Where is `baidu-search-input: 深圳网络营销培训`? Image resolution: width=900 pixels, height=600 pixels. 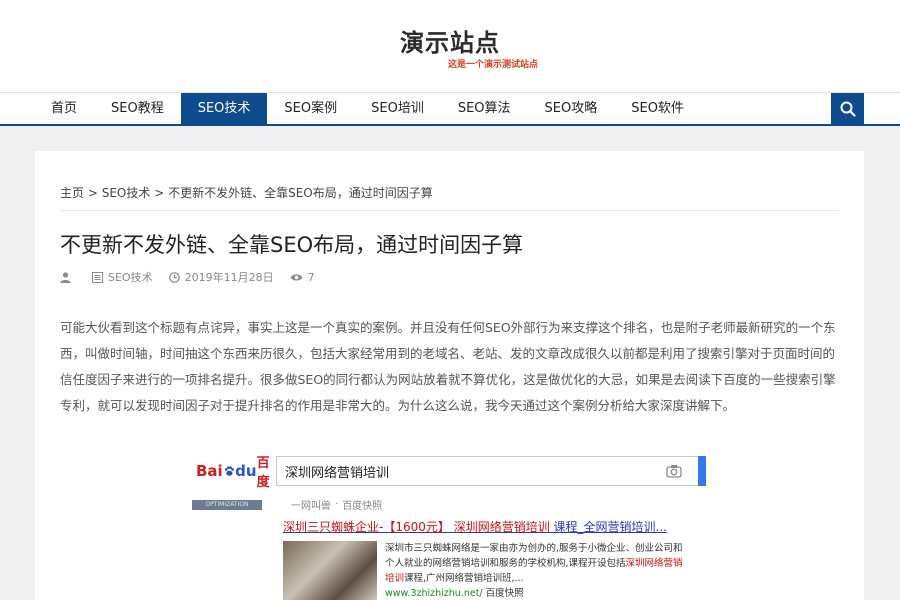
baidu-search-input: 深圳网络营销培训 is located at coordinates (487, 471).